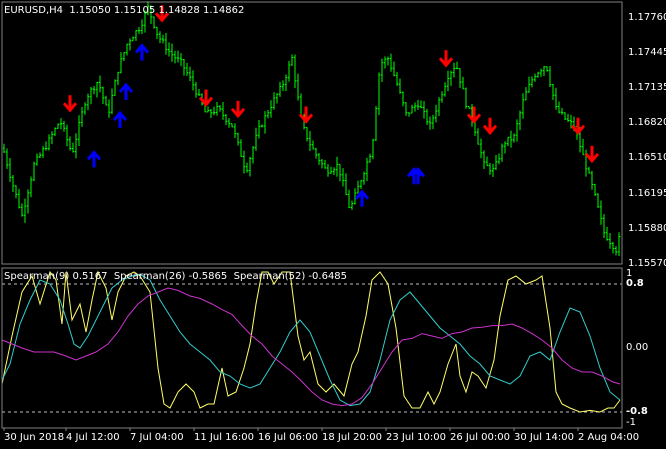  Describe the element at coordinates (637, 411) in the screenshot. I see `indicator-tick-label: -0.8` at that location.